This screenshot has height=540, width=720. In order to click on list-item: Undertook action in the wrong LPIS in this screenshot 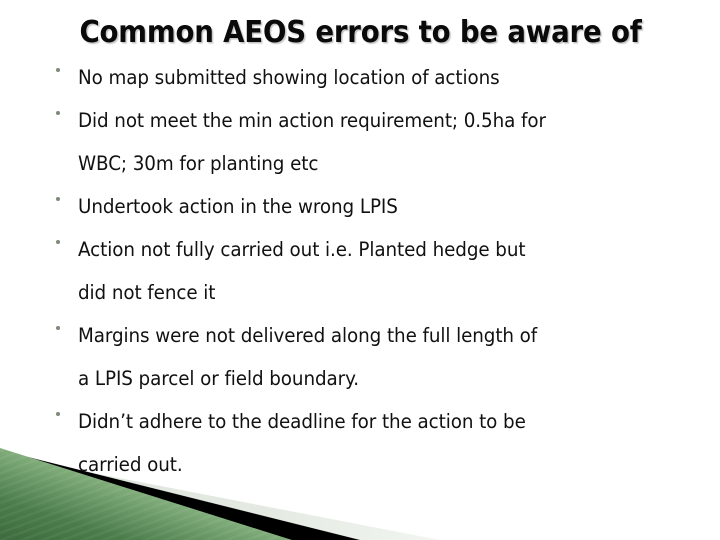, I will do `click(360, 206)`.